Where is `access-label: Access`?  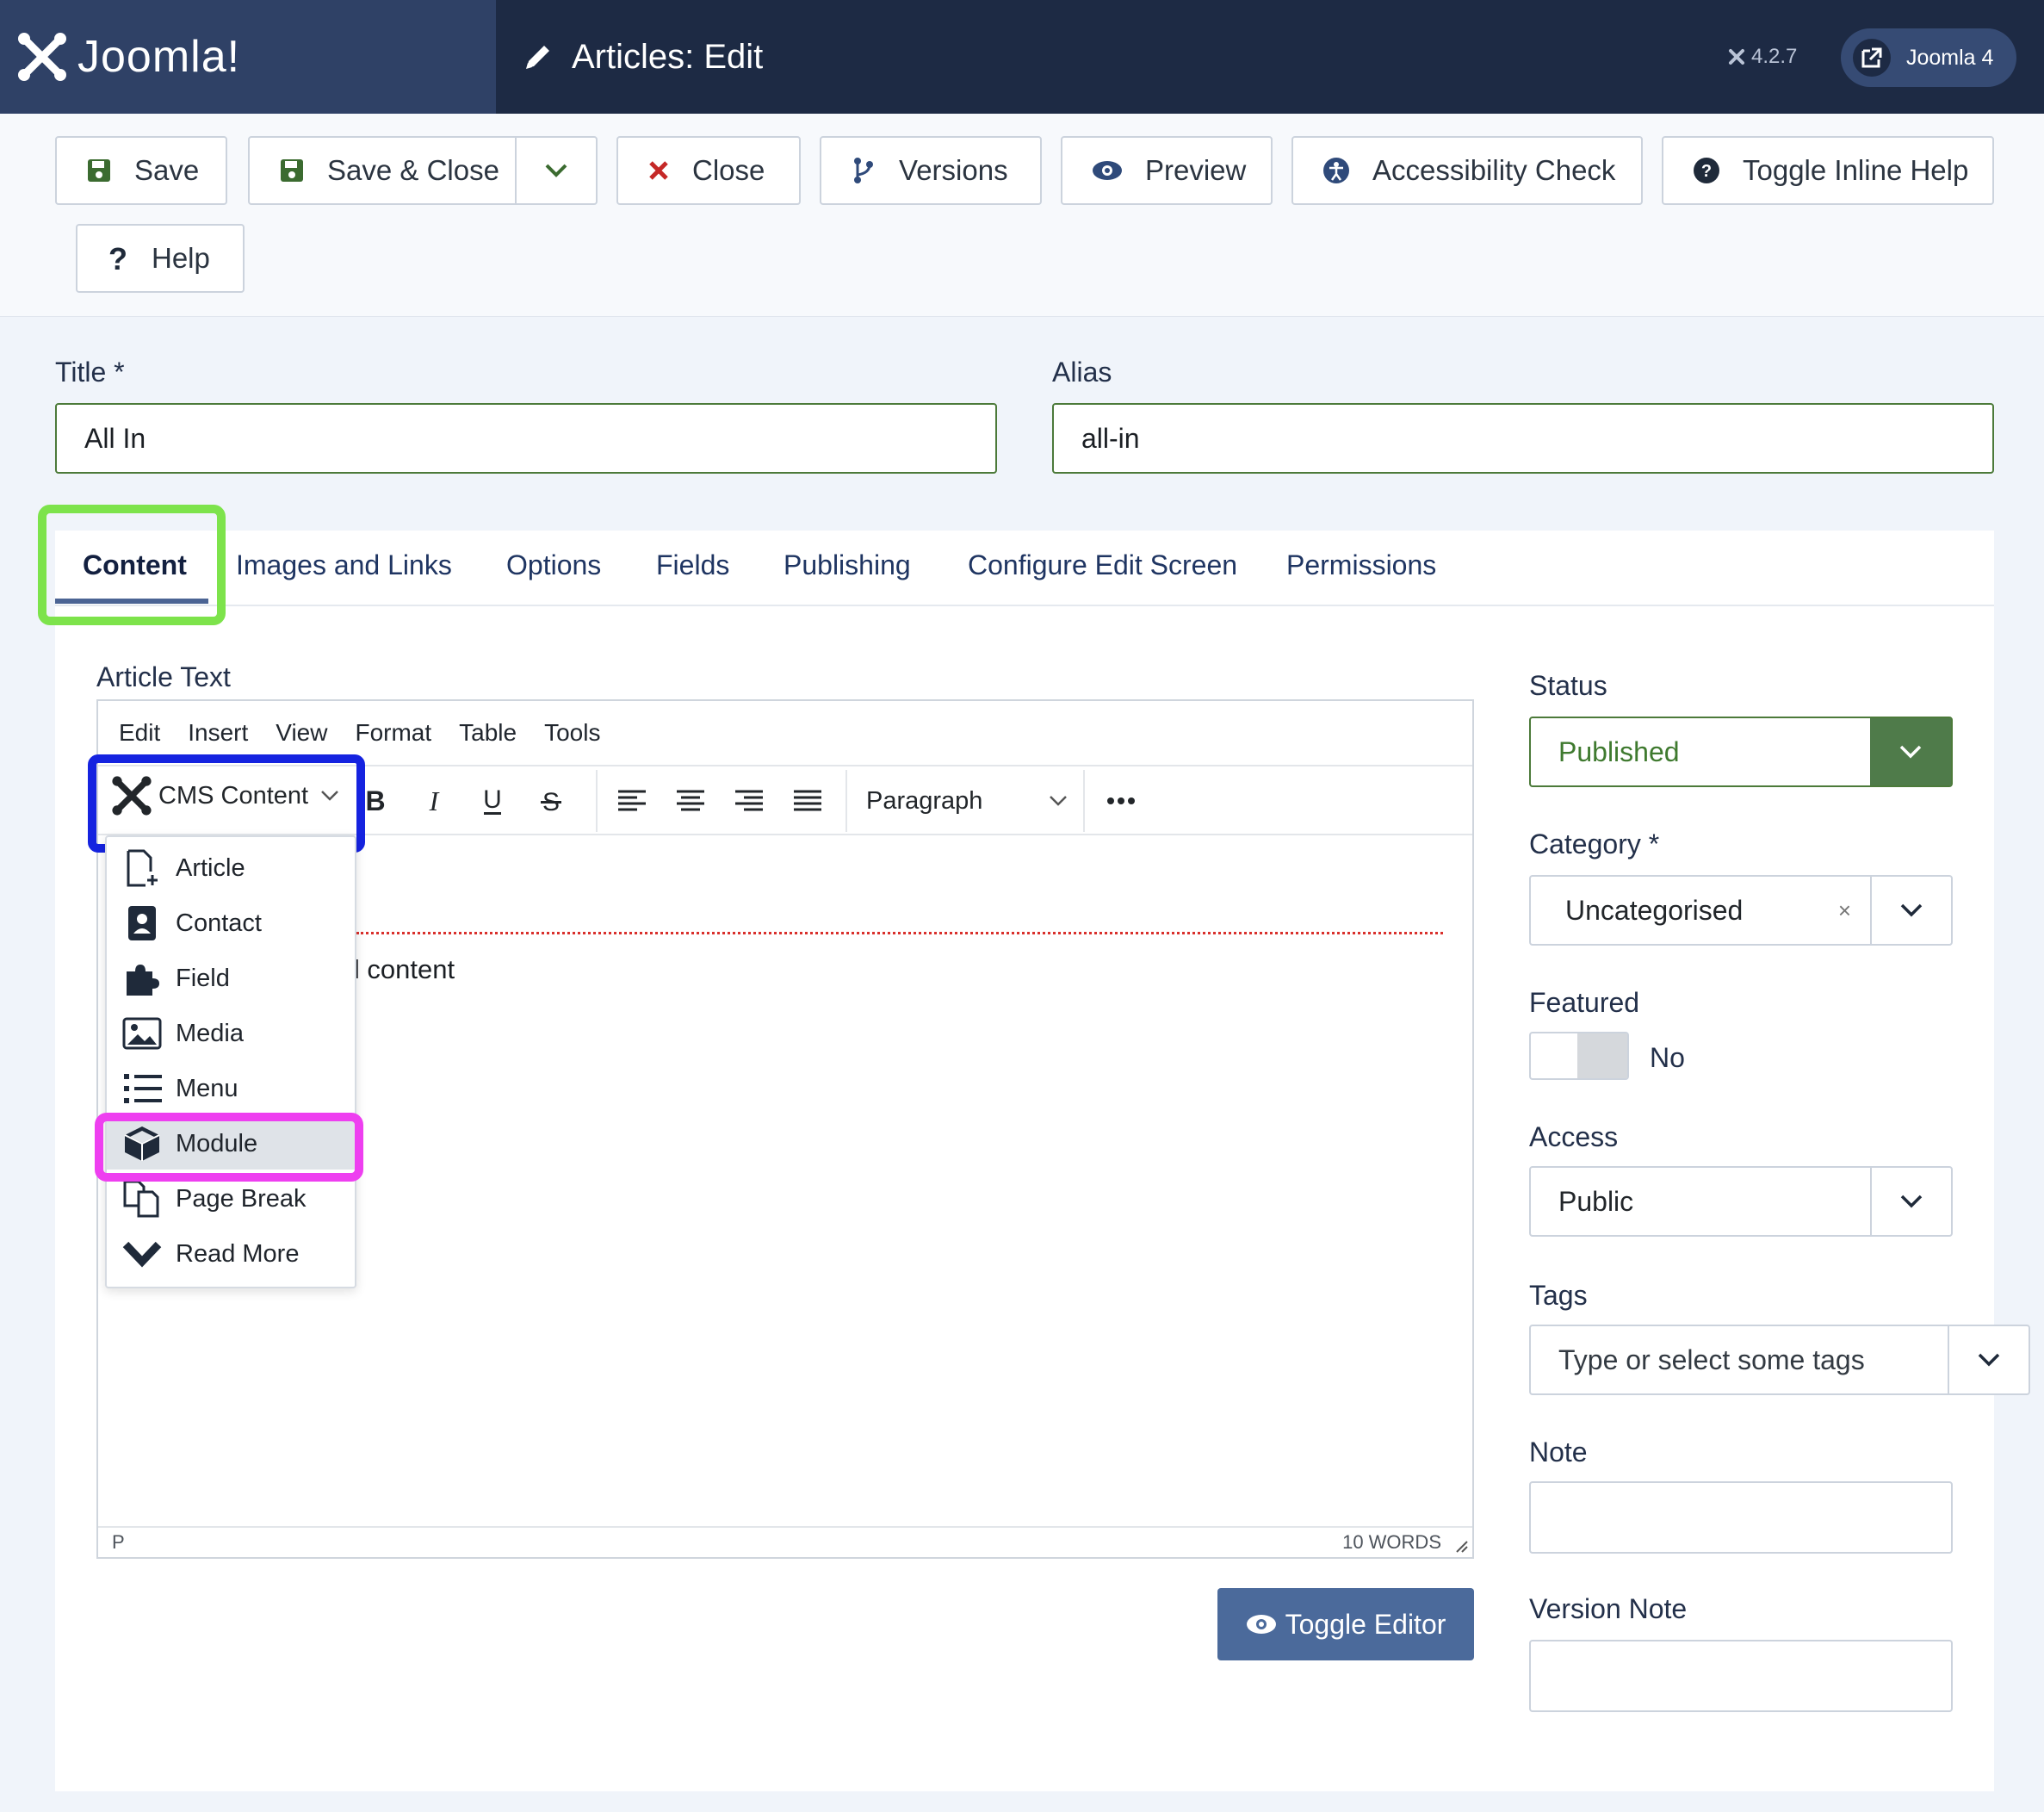
access-label: Access is located at coordinates (1574, 1136).